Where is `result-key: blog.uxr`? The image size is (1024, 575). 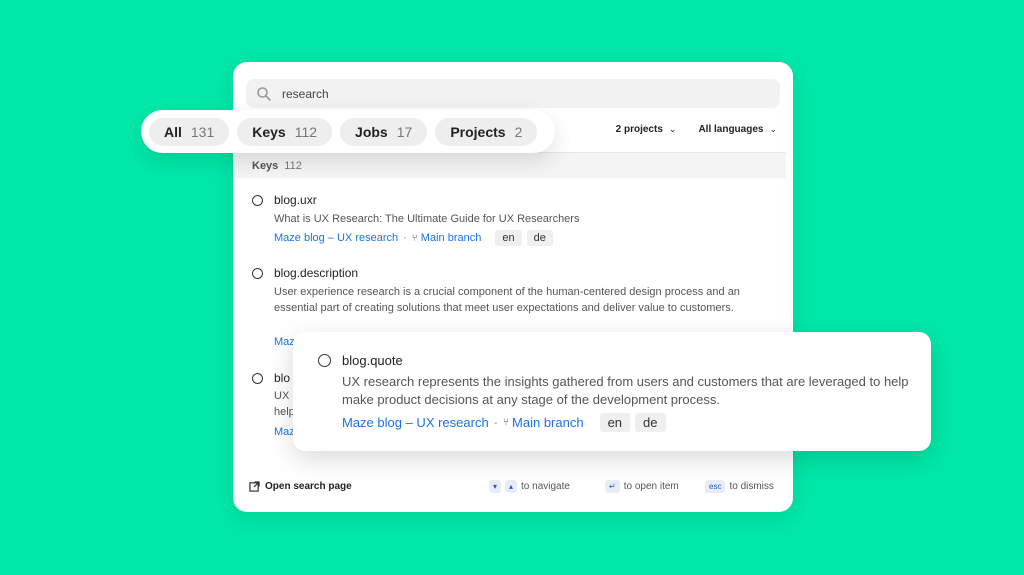 result-key: blog.uxr is located at coordinates (295, 200).